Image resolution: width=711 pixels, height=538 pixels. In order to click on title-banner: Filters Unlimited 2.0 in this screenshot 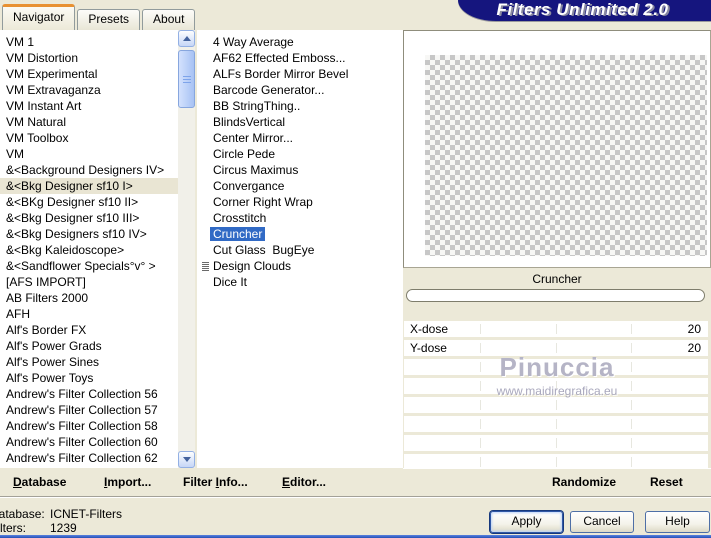, I will do `click(584, 10)`.